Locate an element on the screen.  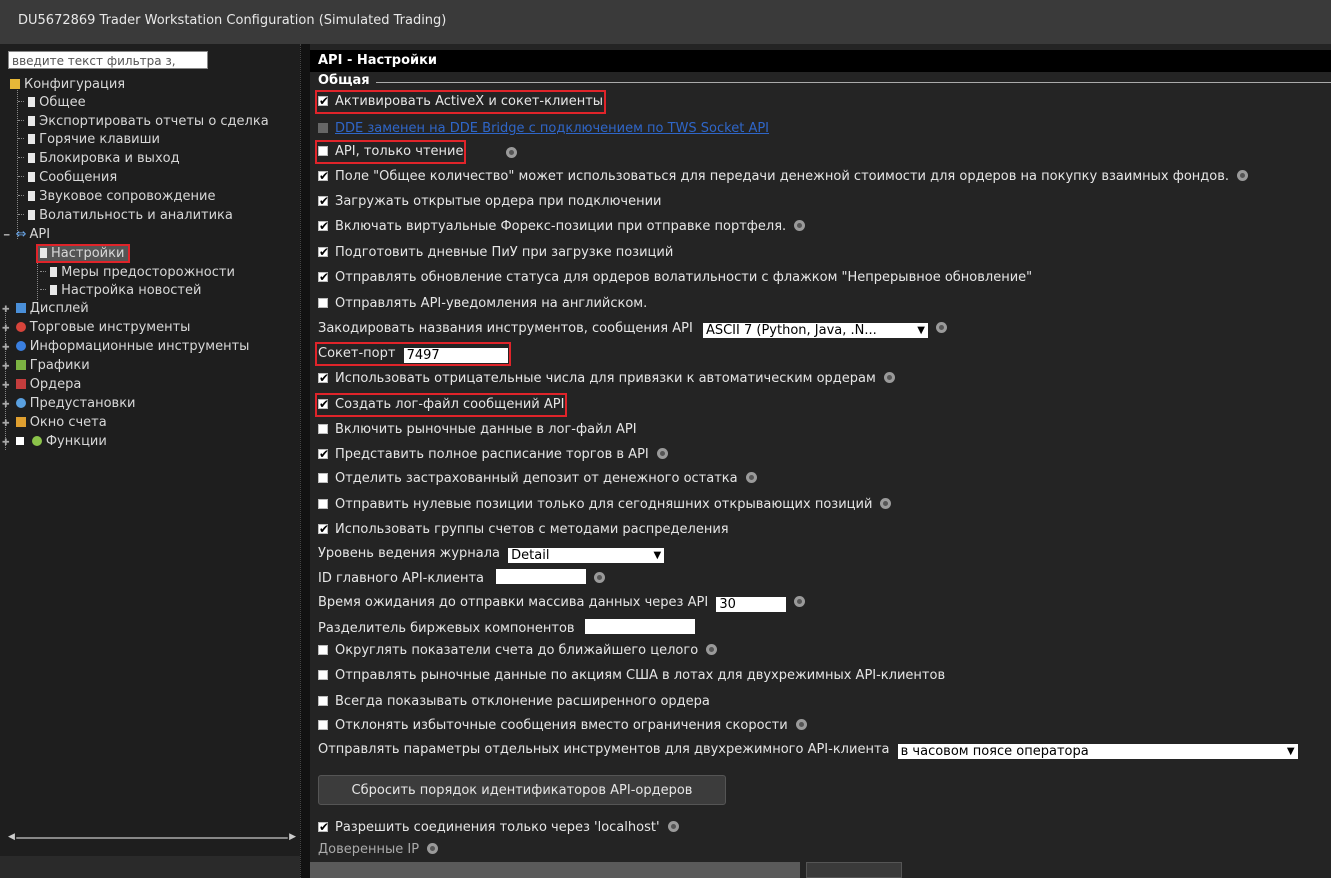
market-data-log-row: Включить рыночные данные в лог-файл API is located at coordinates (477, 430).